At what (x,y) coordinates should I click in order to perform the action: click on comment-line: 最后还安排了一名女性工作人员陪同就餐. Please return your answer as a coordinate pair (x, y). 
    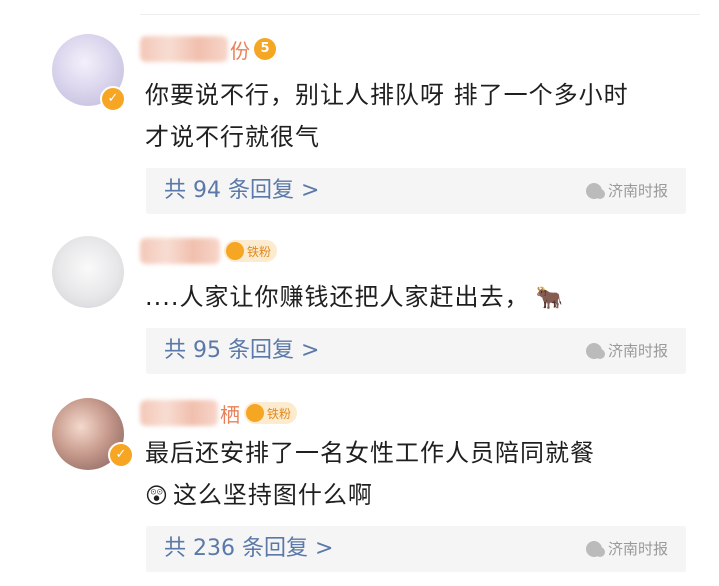
    Looking at the image, I should click on (370, 453).